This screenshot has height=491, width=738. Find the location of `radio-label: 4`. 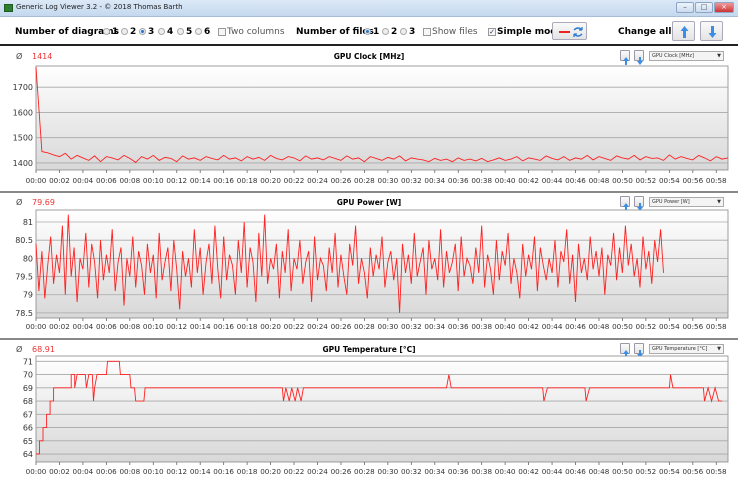

radio-label: 4 is located at coordinates (170, 32).